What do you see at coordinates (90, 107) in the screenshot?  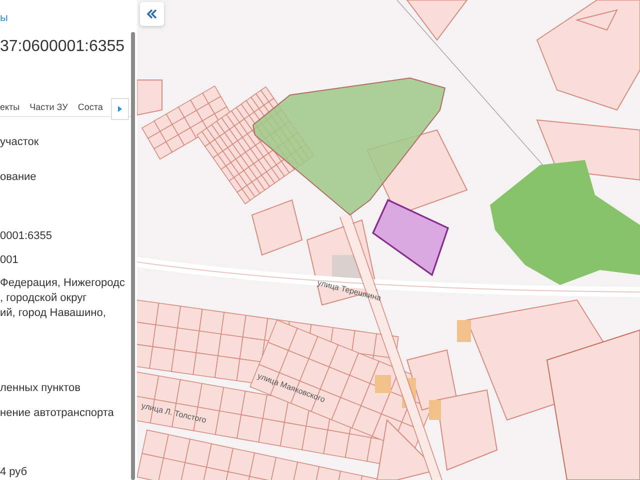 I see `tab: Соста` at bounding box center [90, 107].